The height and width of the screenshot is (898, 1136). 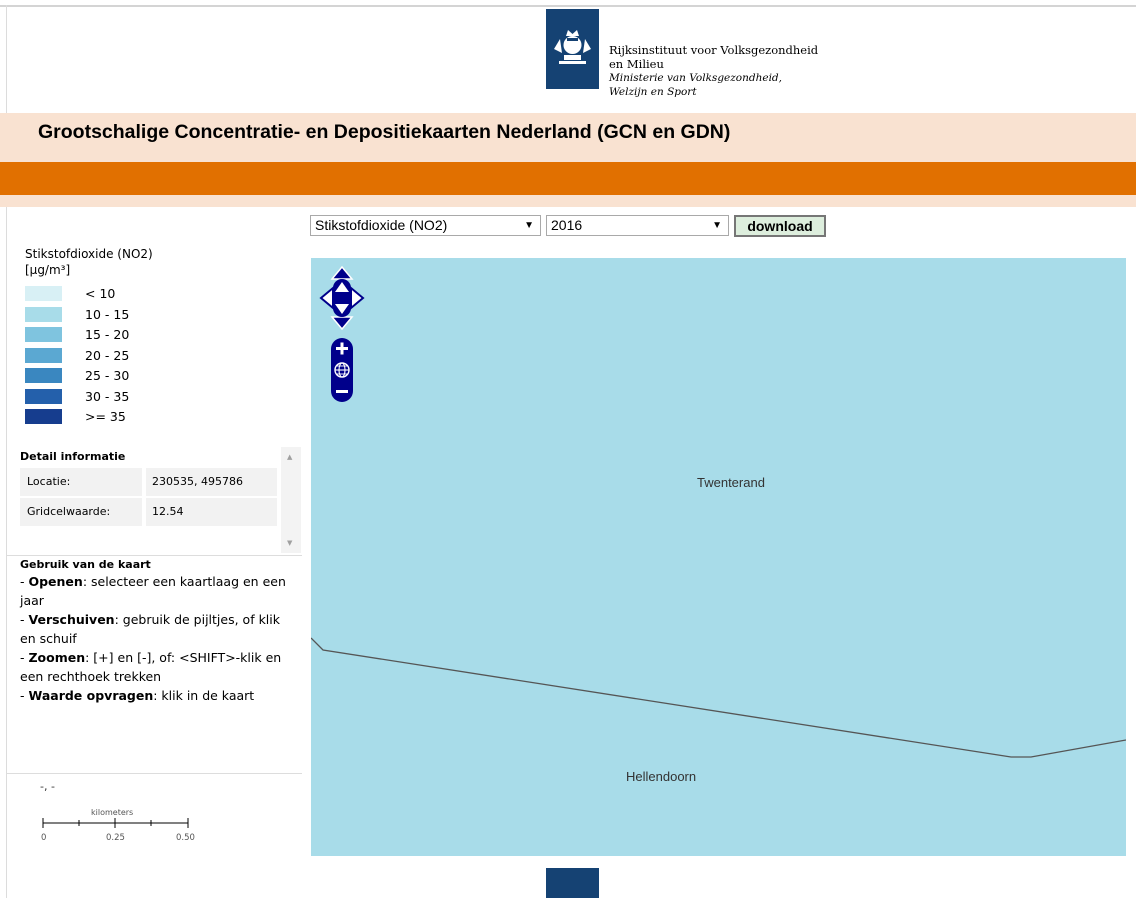 What do you see at coordinates (47, 786) in the screenshot?
I see `mouse-coordinates: -, -` at bounding box center [47, 786].